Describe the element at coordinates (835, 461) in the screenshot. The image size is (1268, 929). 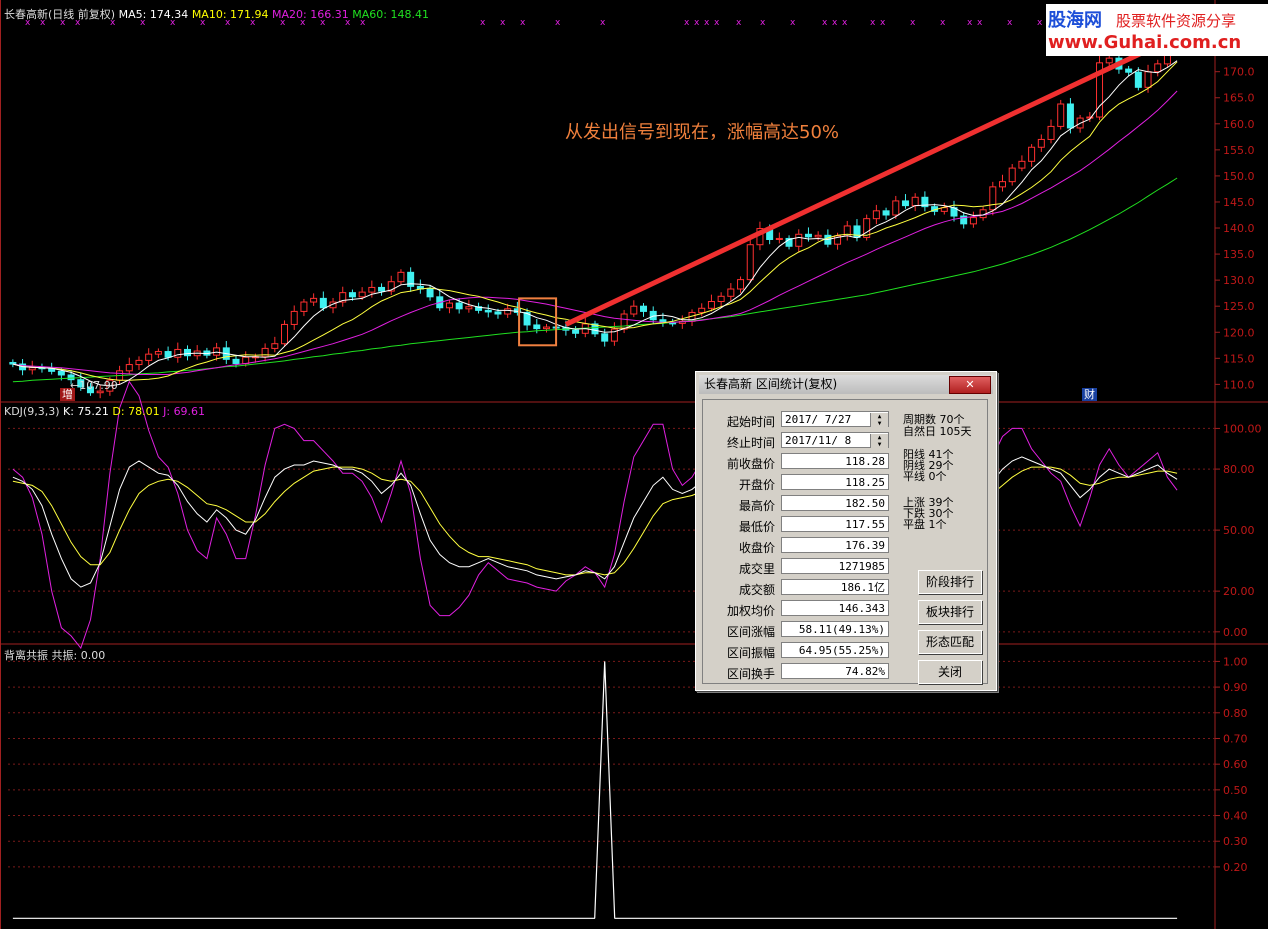
I see `stat-value-field: 118.28` at that location.